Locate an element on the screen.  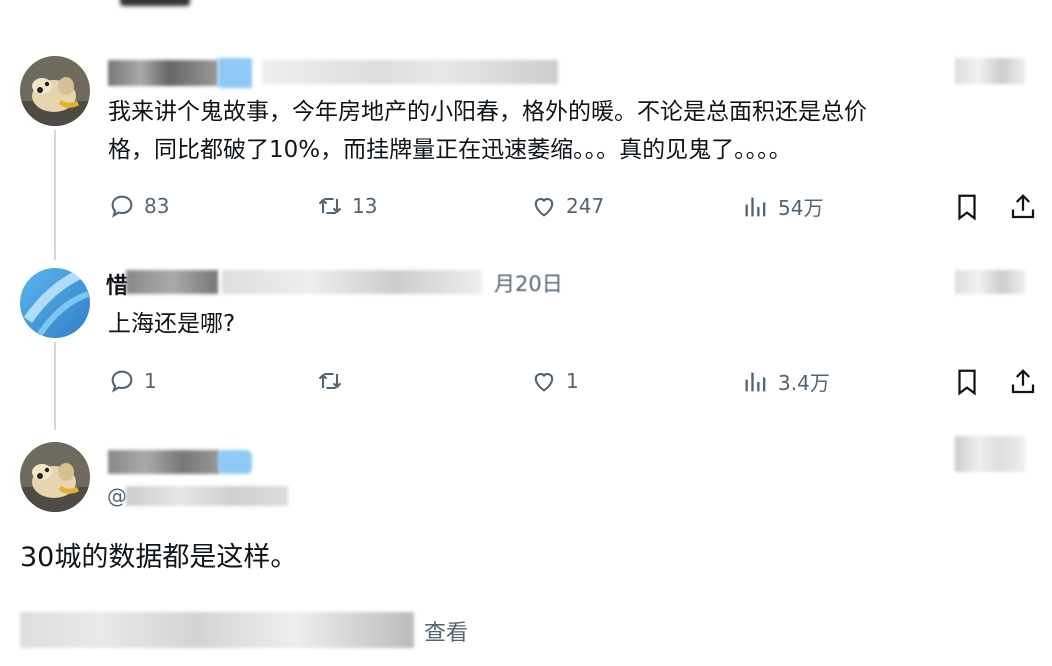
views-button: 3.4万 is located at coordinates (786, 381).